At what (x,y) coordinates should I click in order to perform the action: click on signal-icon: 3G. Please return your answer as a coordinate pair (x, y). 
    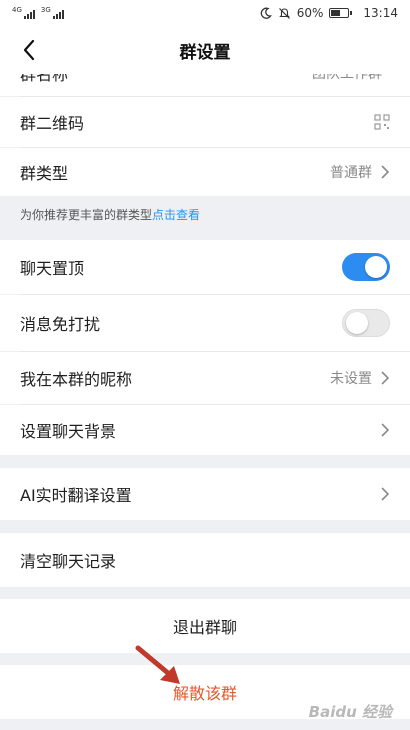
    Looking at the image, I should click on (52, 13).